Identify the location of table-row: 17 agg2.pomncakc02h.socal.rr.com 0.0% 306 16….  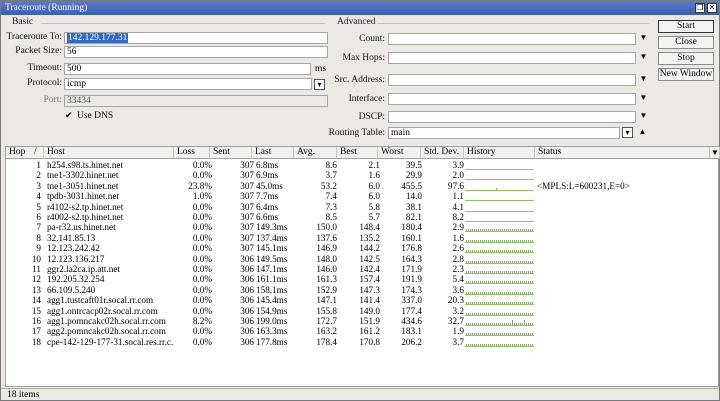
(363, 331).